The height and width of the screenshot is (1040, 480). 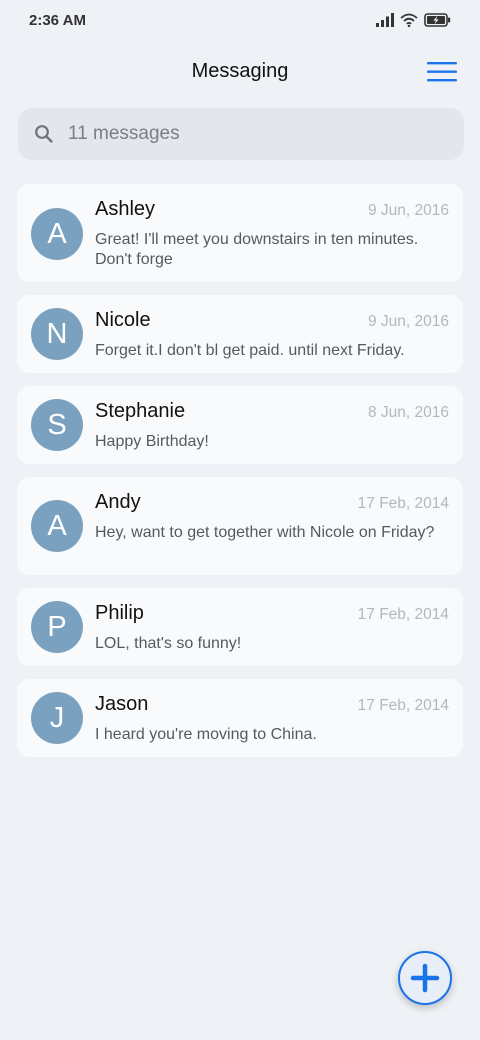 I want to click on message-item-stephanie: S Stephanie 8 Jun, 2016 Happy Birthday!, so click(x=240, y=425).